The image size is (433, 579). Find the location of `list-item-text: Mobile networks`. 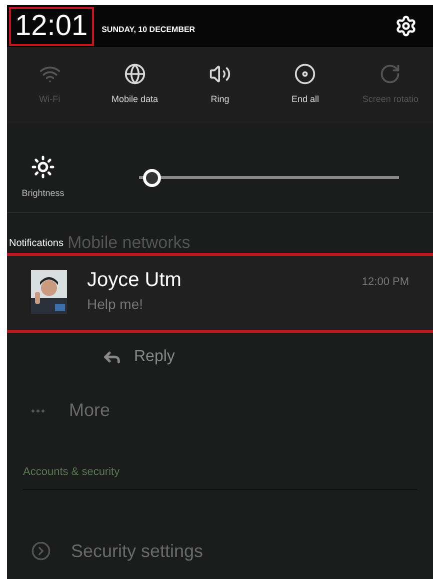

list-item-text: Mobile networks is located at coordinates (128, 242).